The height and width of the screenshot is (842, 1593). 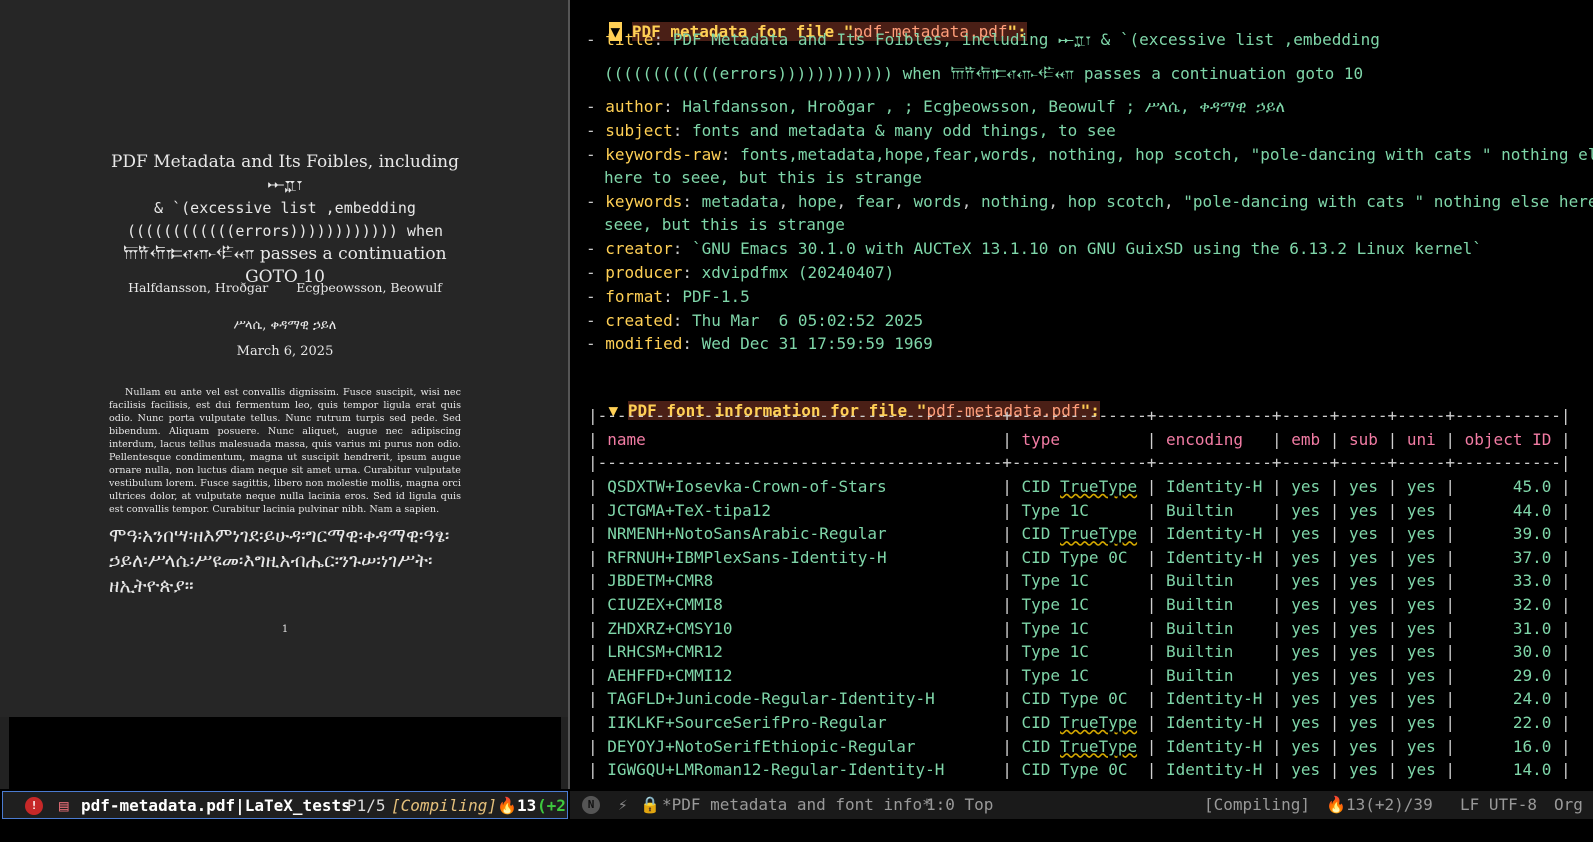 I want to click on font-cell-name: IGWGQU+LMRoman12-Regular-Identity-H, so click(x=776, y=770).